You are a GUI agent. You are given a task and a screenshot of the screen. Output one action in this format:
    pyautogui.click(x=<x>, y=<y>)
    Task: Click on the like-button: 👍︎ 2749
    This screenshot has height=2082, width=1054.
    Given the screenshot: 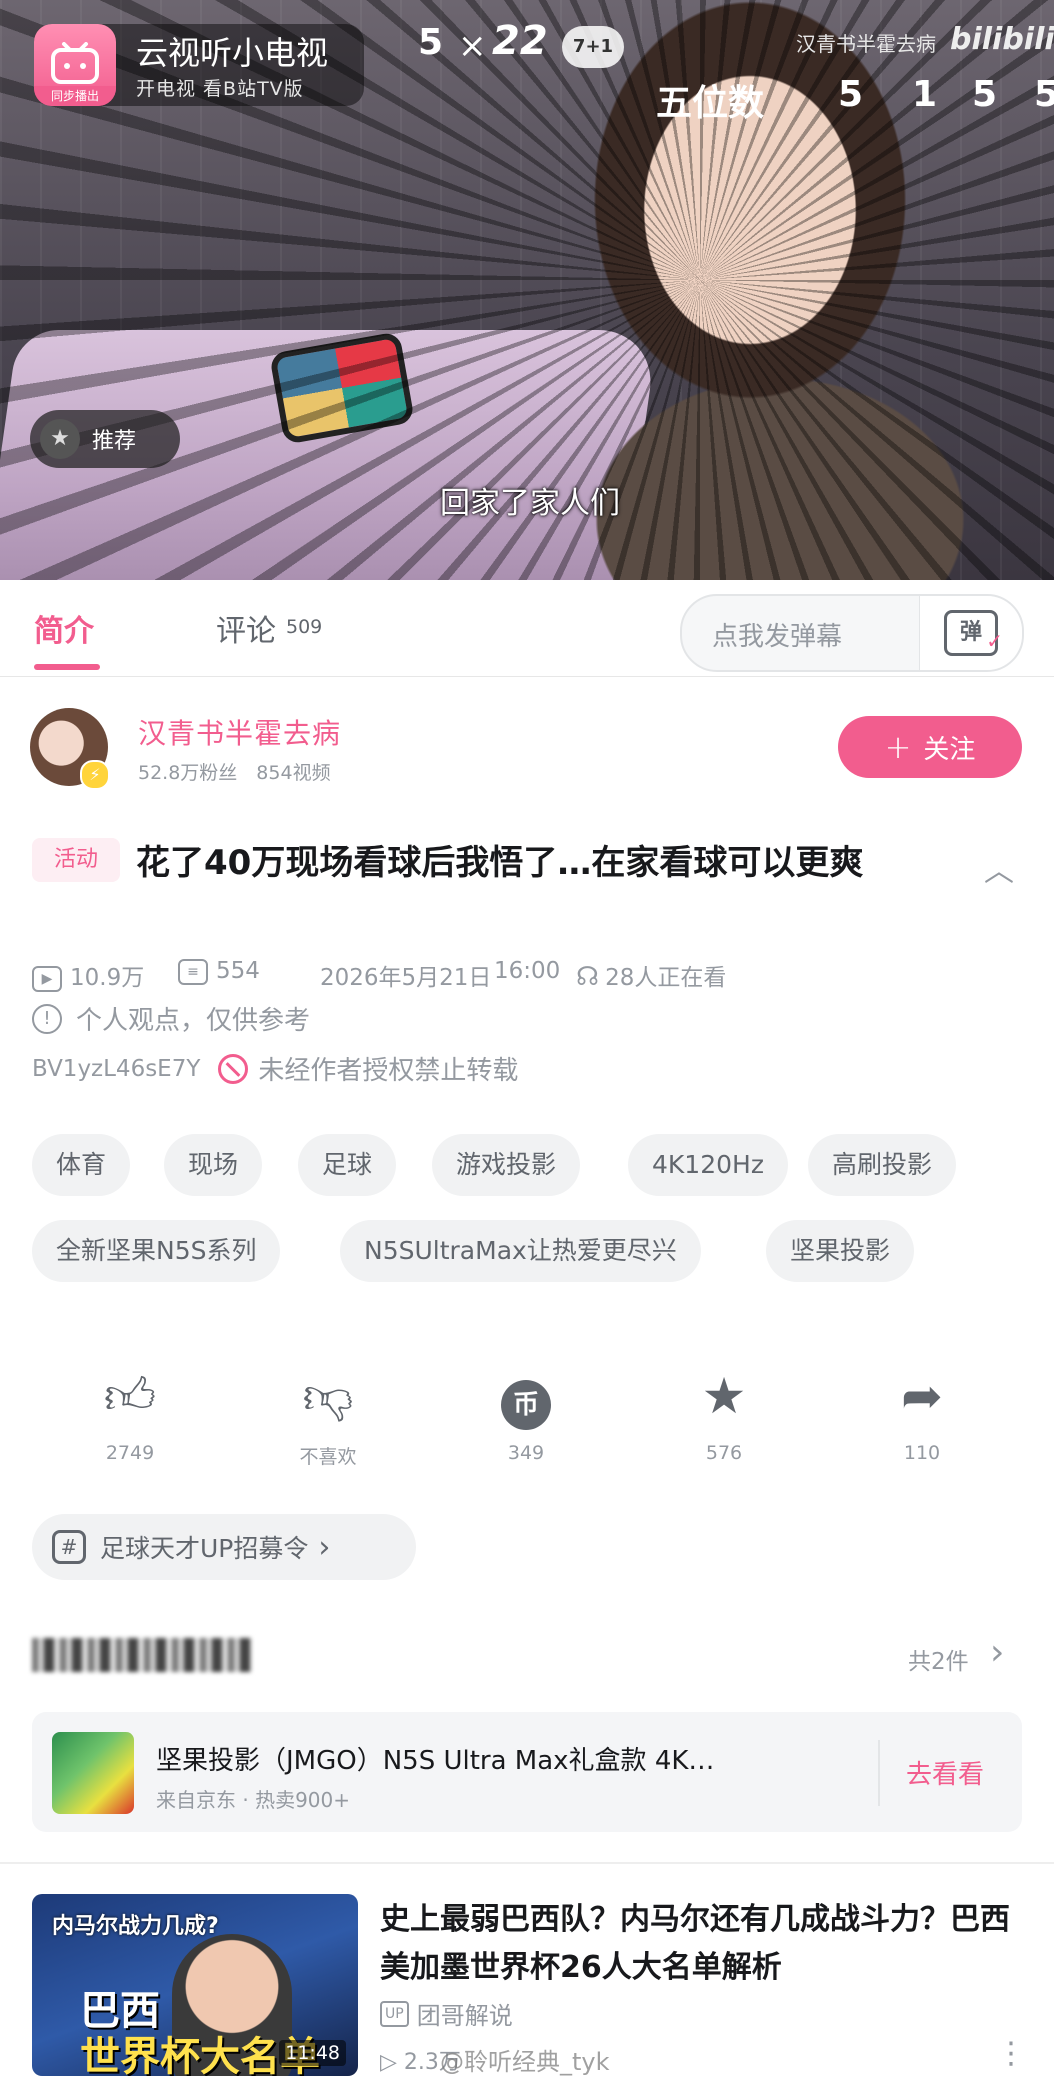 What is the action you would take?
    pyautogui.click(x=130, y=1416)
    